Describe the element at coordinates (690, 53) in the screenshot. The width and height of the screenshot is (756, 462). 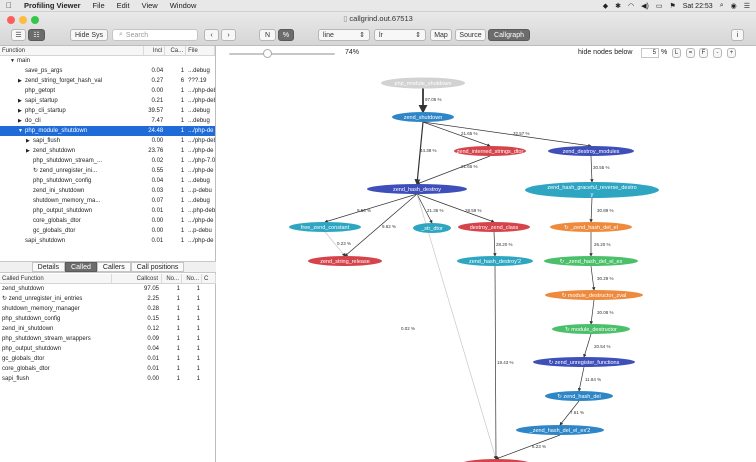
I see `layout-equal-button: =` at that location.